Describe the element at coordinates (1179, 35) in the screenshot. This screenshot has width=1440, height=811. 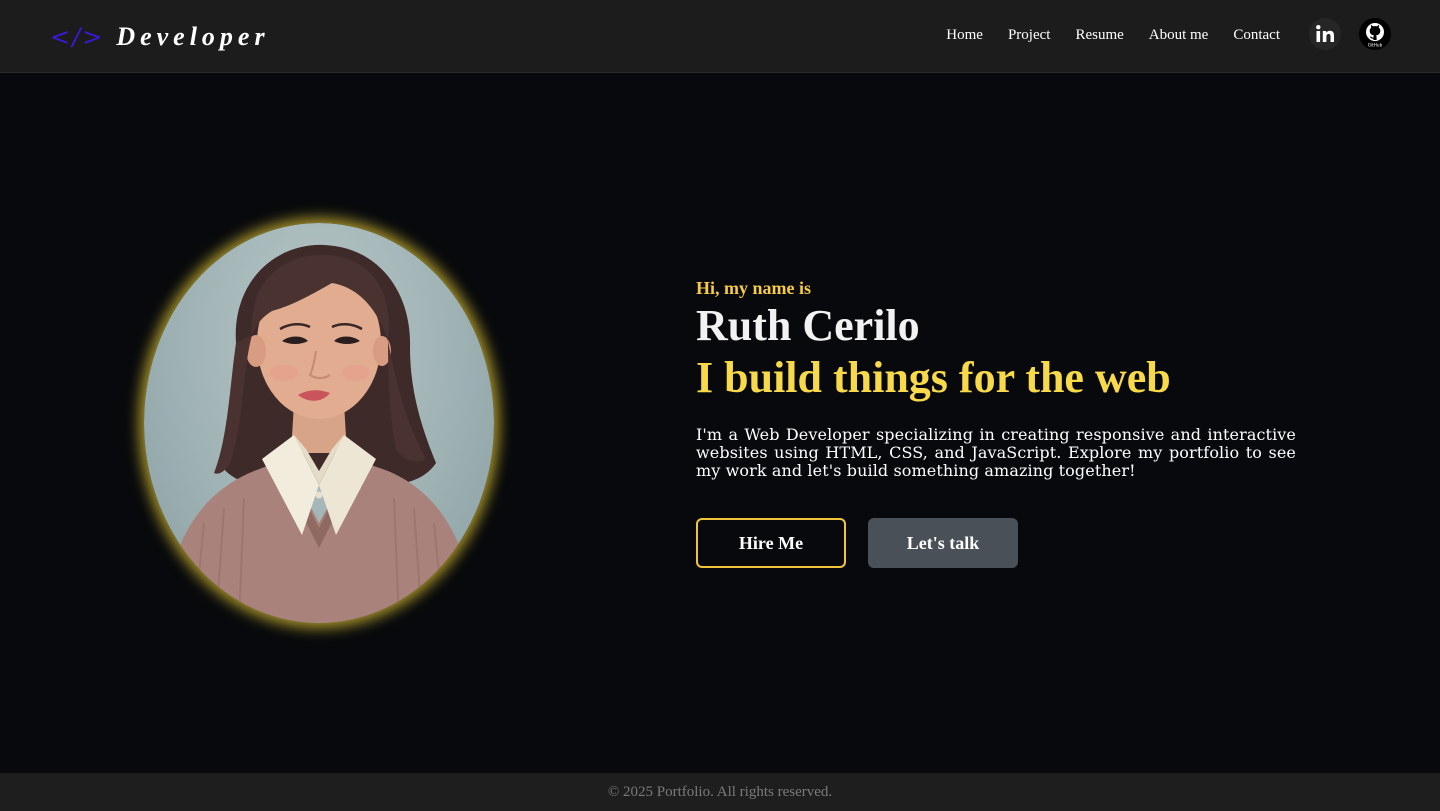
I see `nav-about-link: About me` at that location.